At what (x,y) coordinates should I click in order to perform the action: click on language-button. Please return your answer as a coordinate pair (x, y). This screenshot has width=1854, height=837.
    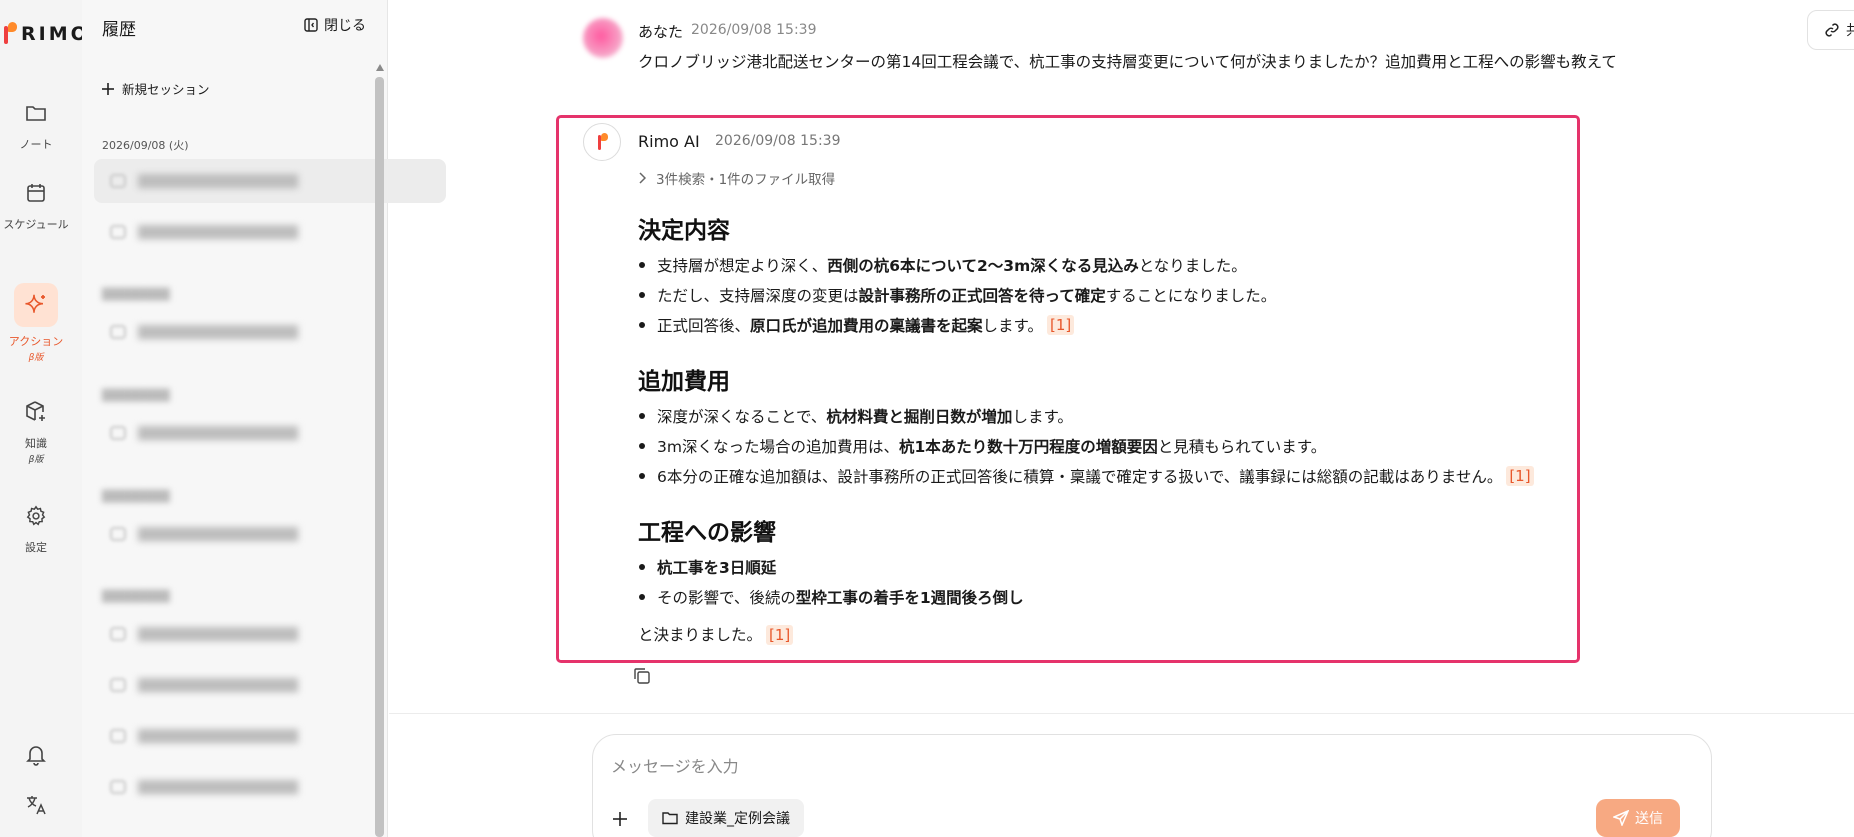
    Looking at the image, I should click on (36, 805).